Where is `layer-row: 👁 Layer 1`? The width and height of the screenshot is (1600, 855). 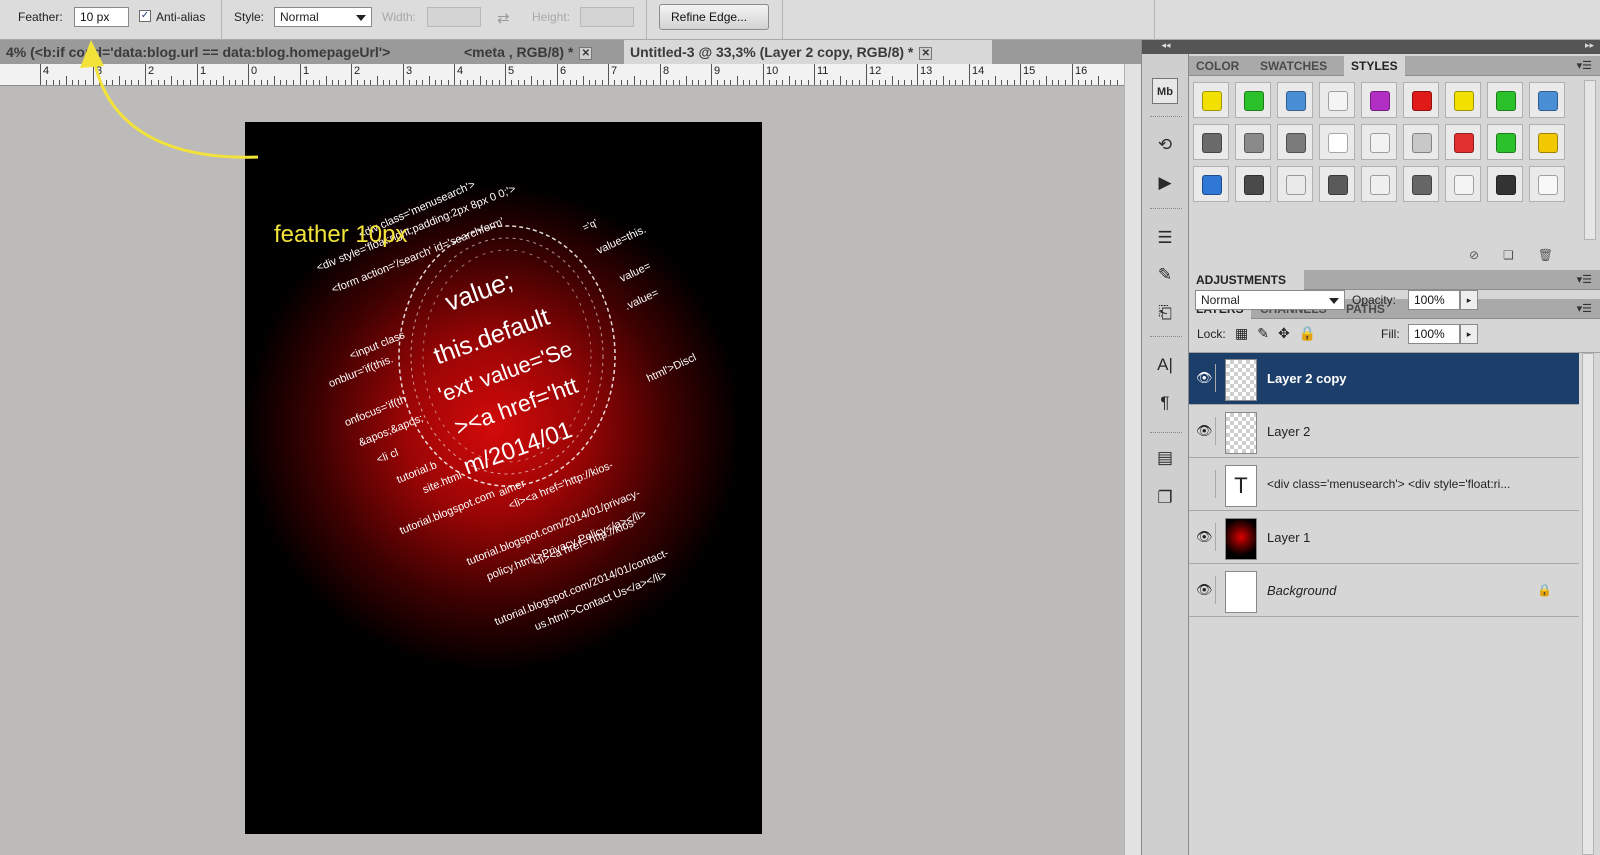 layer-row: 👁 Layer 1 is located at coordinates (1384, 538).